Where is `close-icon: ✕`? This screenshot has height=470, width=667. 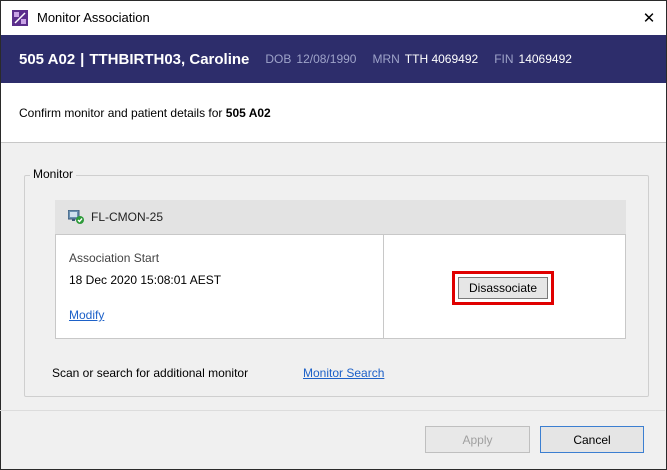 close-icon: ✕ is located at coordinates (649, 18).